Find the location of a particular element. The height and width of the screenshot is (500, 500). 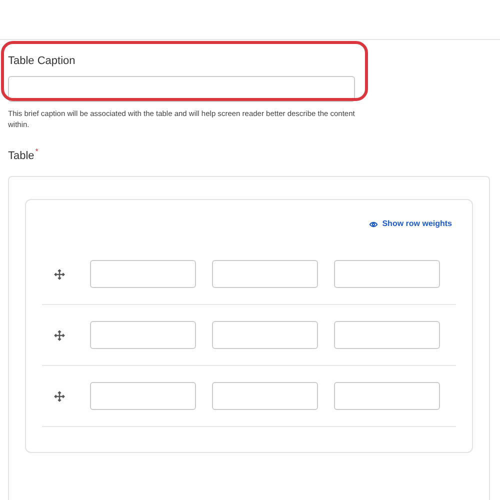

field-label: Table Caption is located at coordinates (42, 61).